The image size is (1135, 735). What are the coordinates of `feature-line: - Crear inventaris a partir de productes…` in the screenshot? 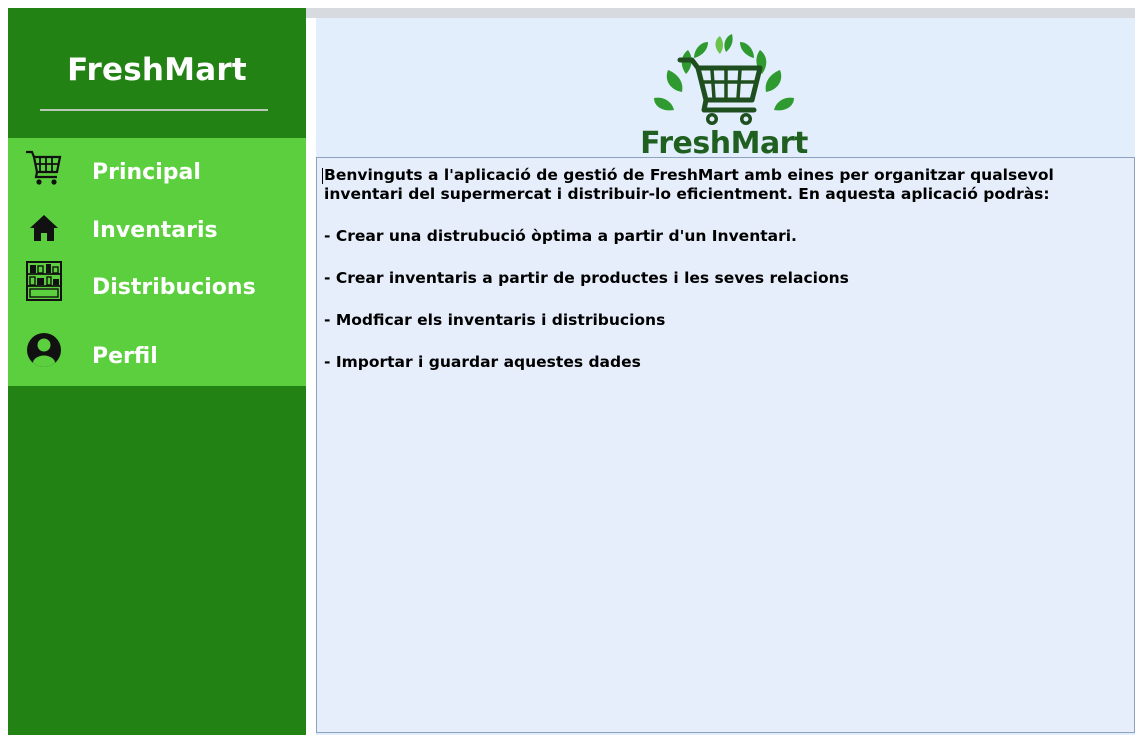 It's located at (586, 278).